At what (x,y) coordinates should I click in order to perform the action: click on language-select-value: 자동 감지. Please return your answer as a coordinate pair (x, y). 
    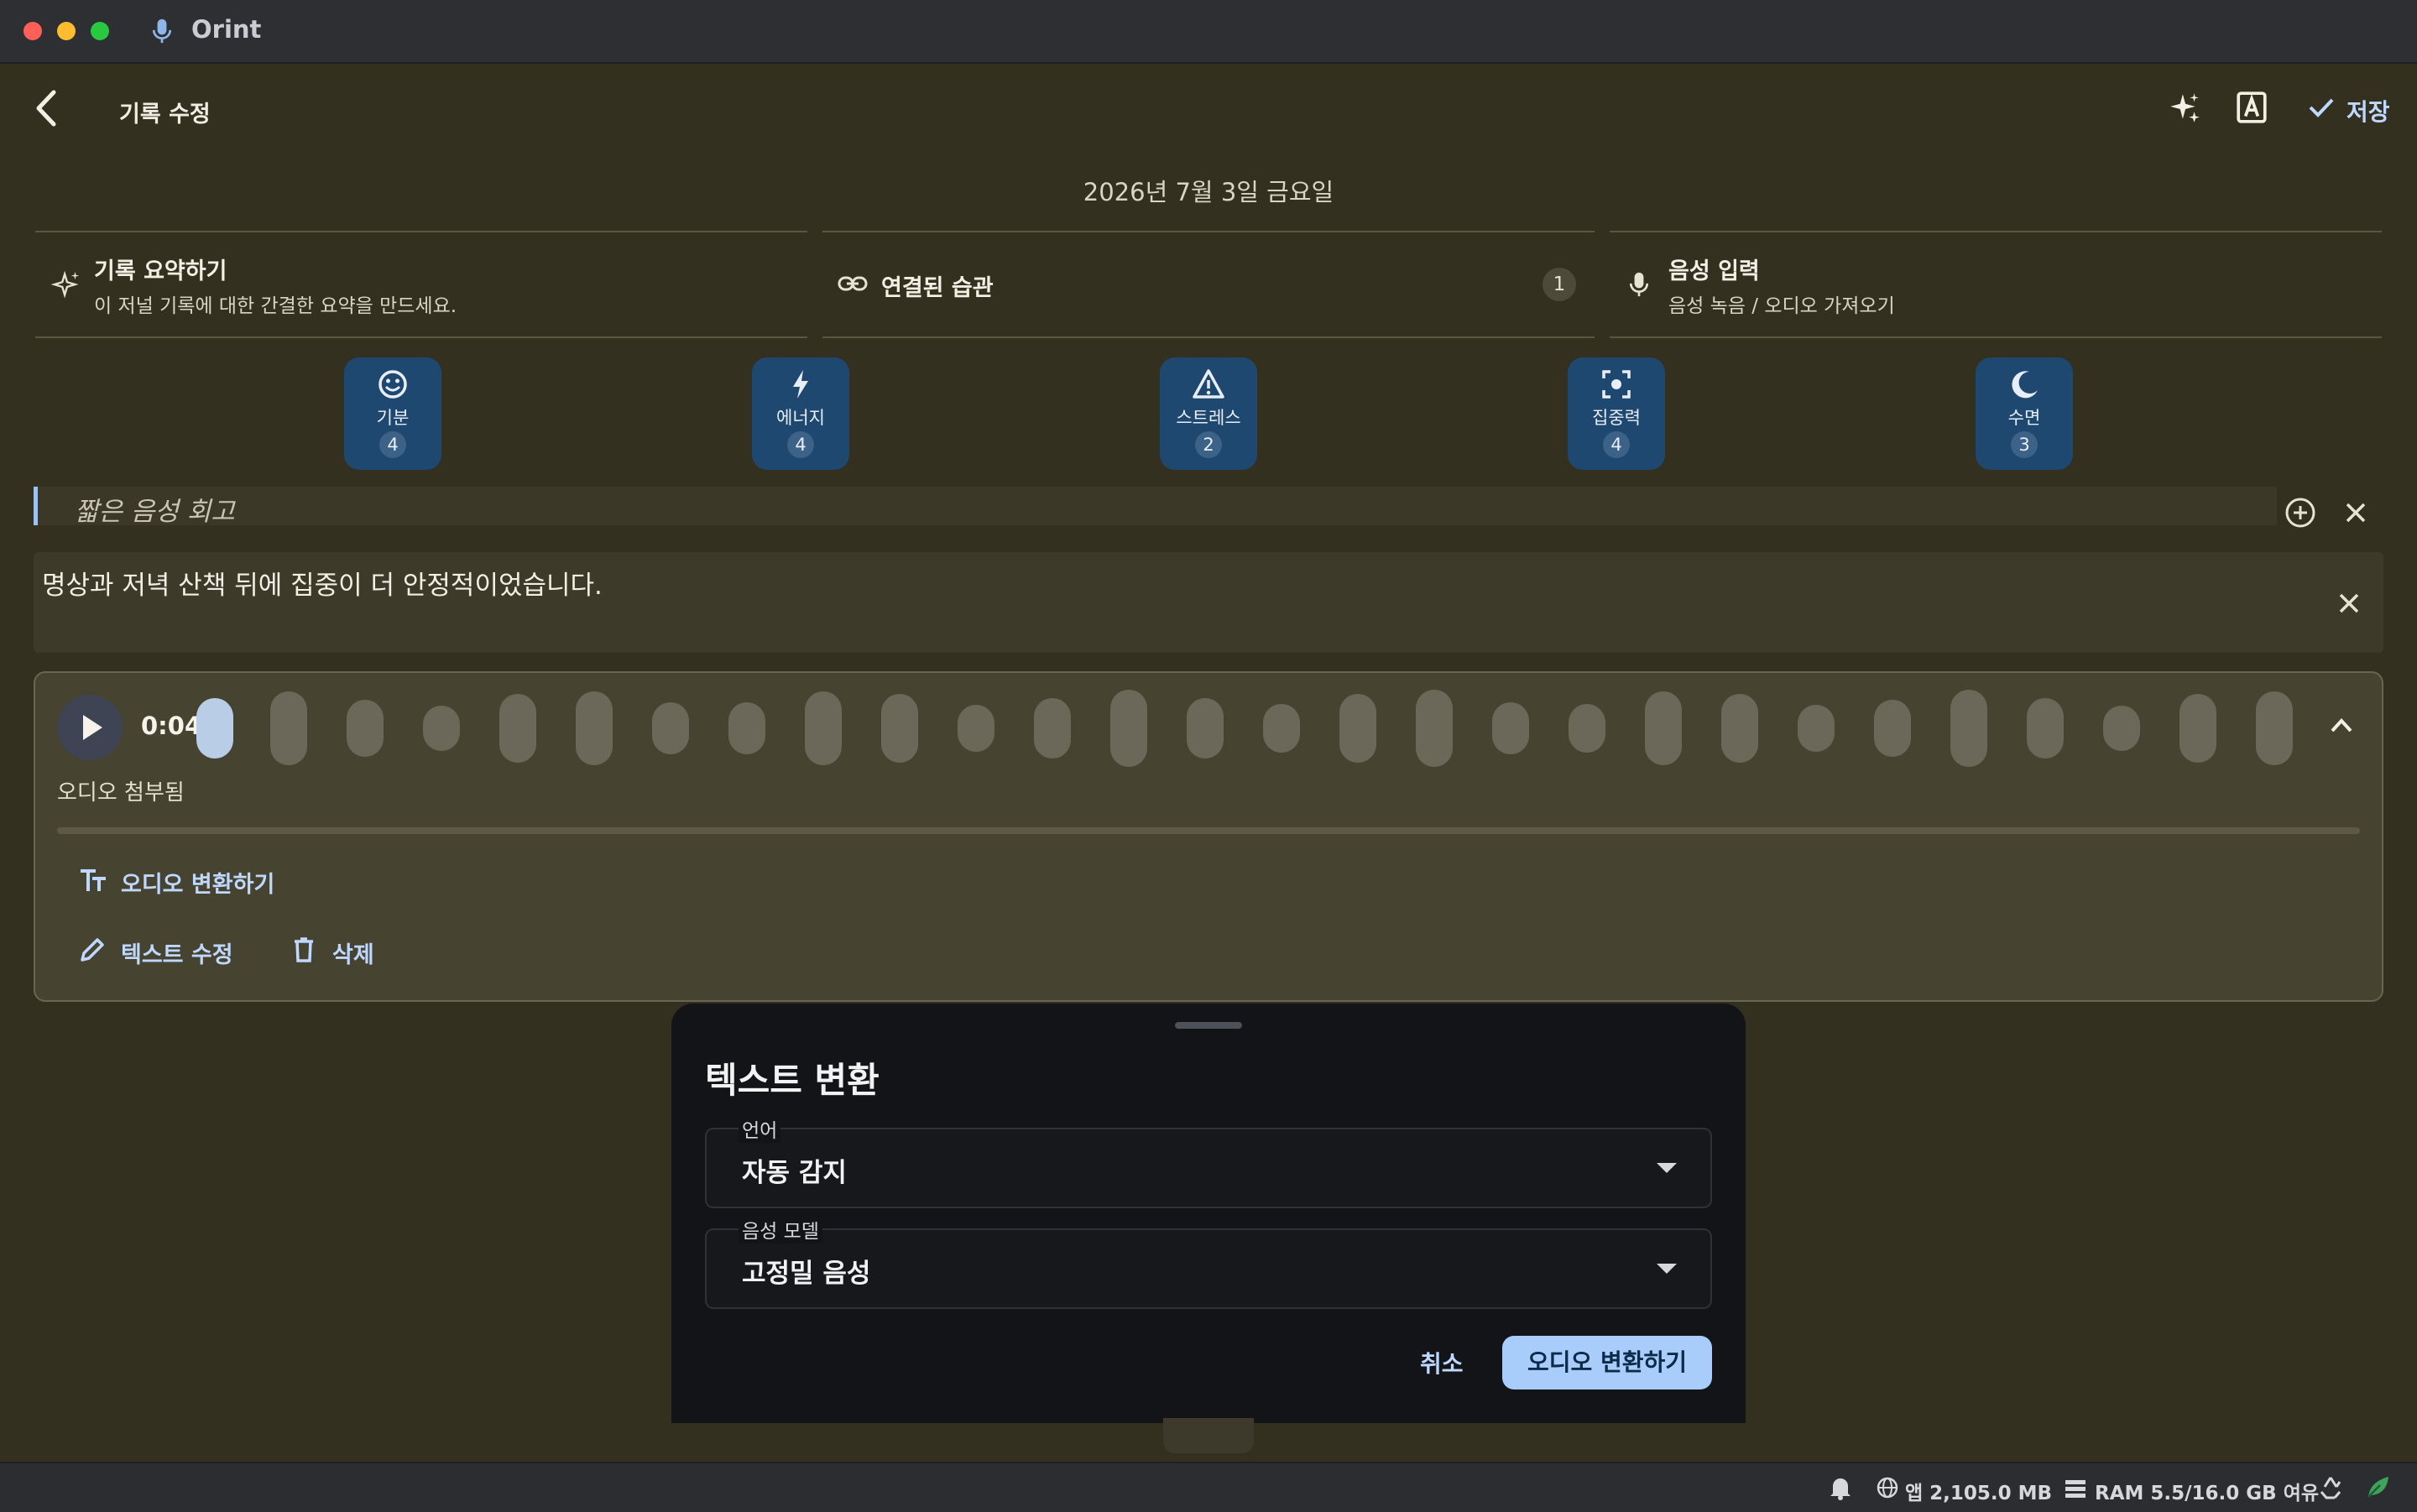
    Looking at the image, I should click on (794, 1173).